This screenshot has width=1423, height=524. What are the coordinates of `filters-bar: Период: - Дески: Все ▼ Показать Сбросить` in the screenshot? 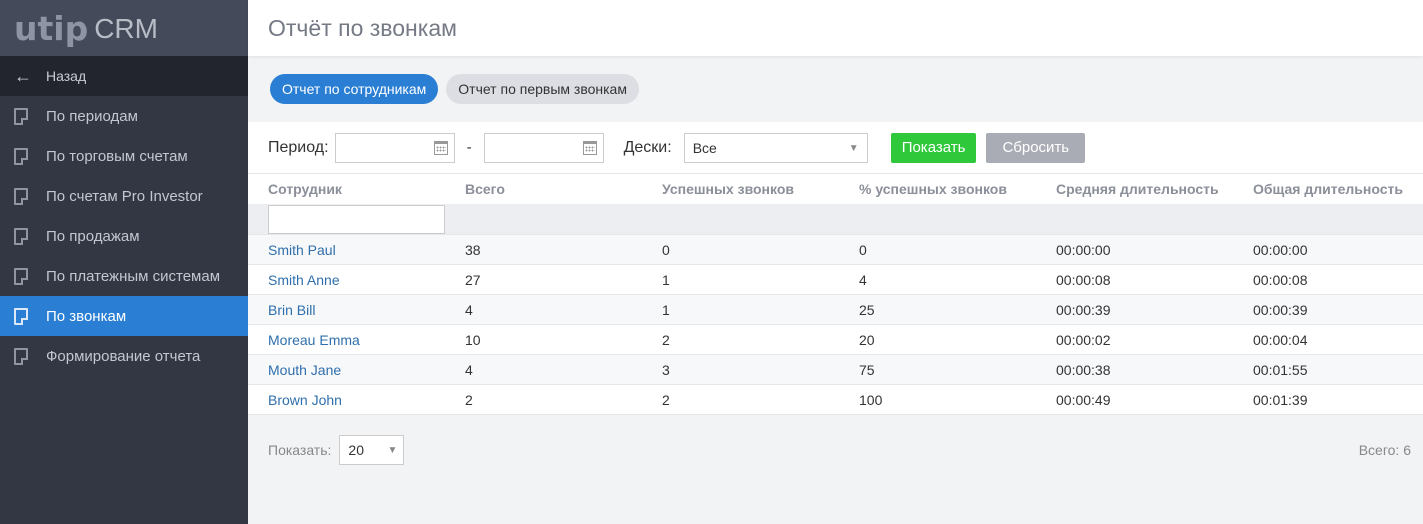 It's located at (835, 148).